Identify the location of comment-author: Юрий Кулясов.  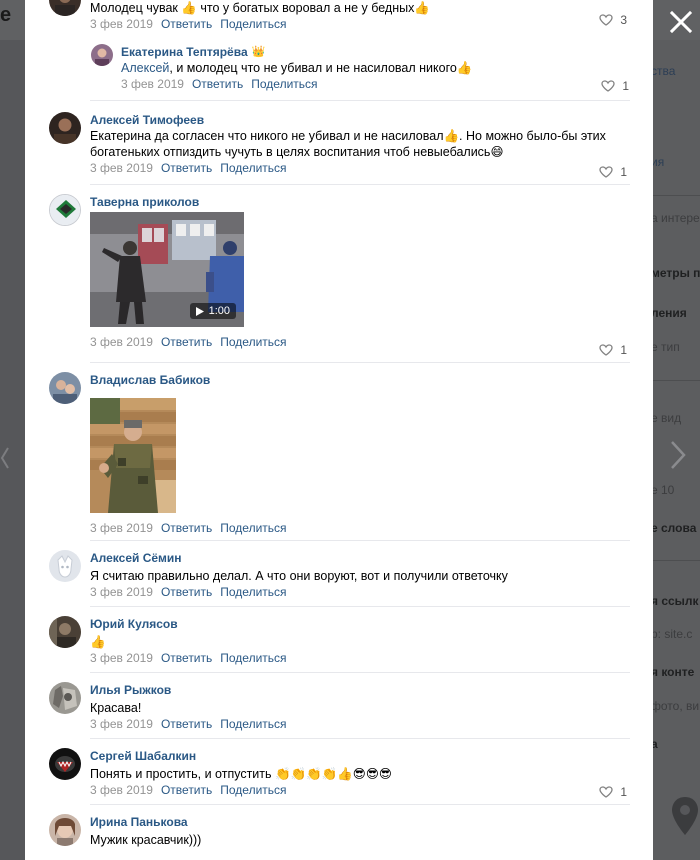
(360, 624).